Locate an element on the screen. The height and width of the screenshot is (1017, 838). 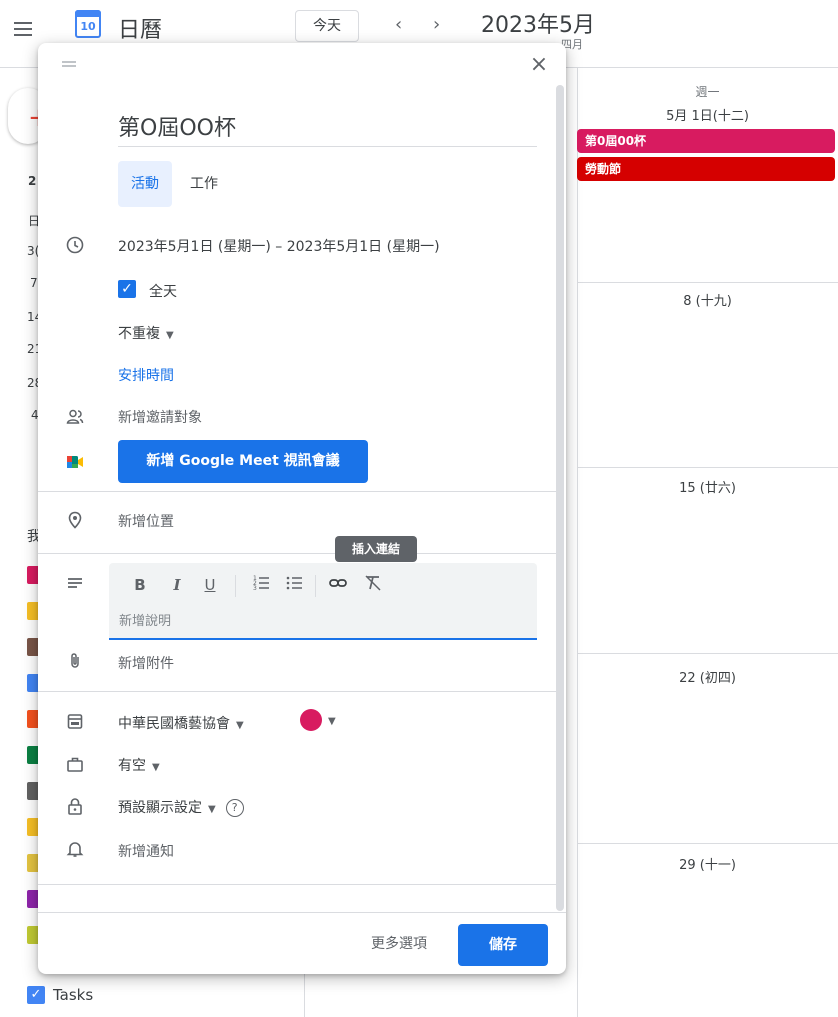
event-title-input: 第O屆OO杯 is located at coordinates (327, 128).